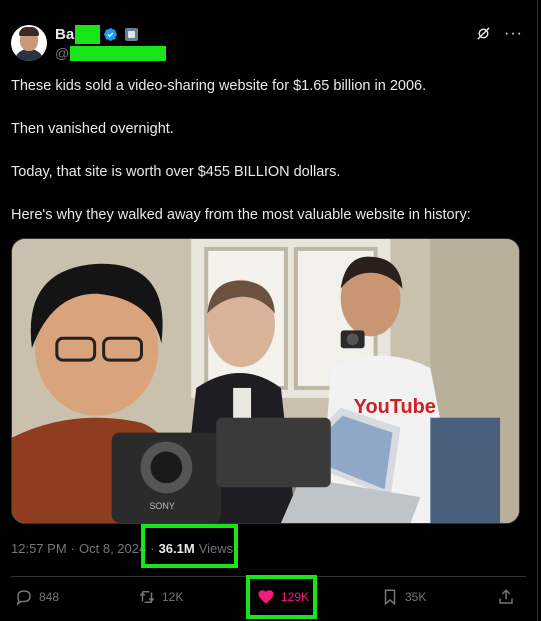 This screenshot has height=621, width=541. Describe the element at coordinates (111, 34) in the screenshot. I see `verified-icon` at that location.